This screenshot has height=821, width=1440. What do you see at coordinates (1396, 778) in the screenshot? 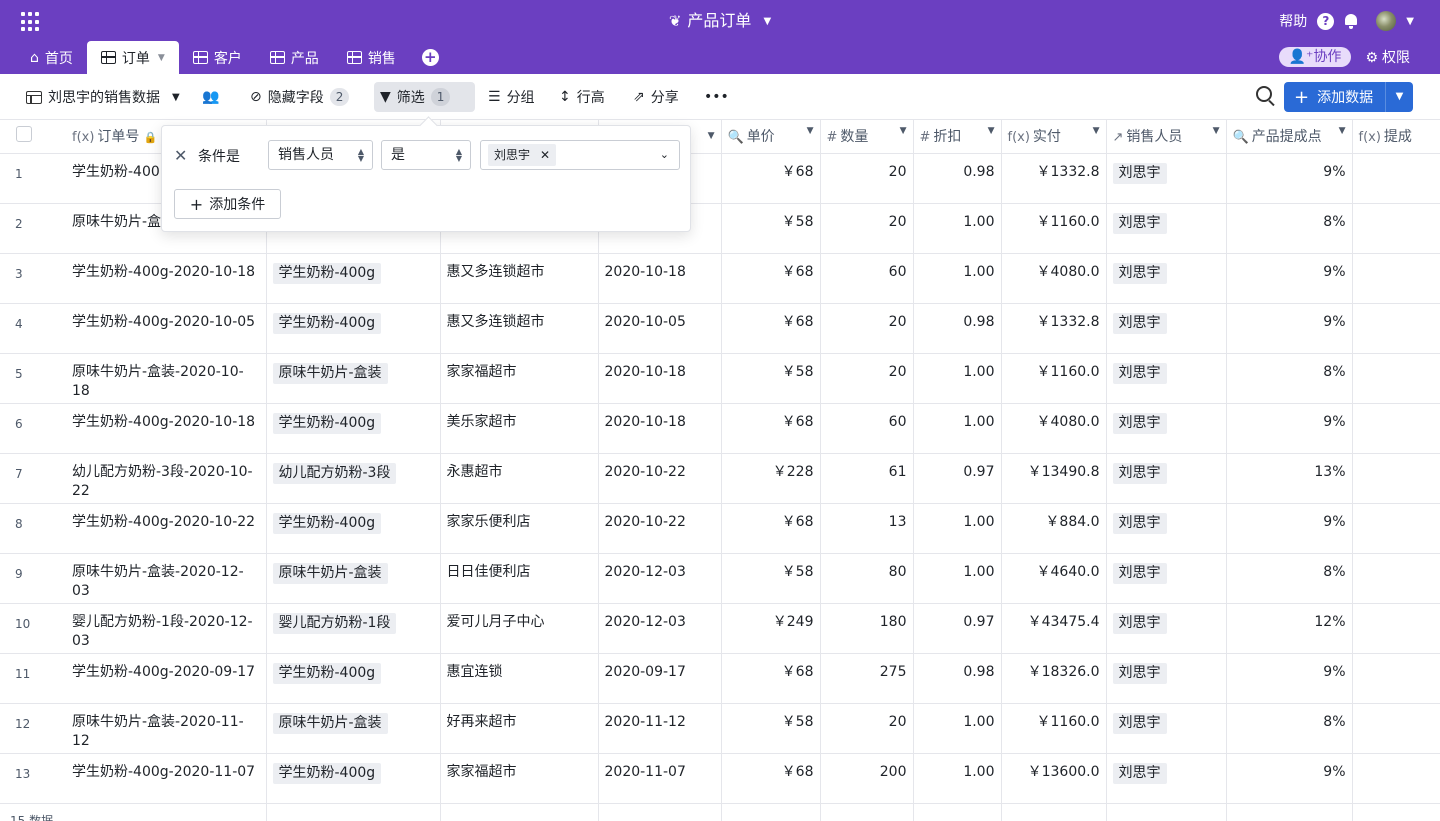
I see `commission-cell: ￥1,22` at bounding box center [1396, 778].